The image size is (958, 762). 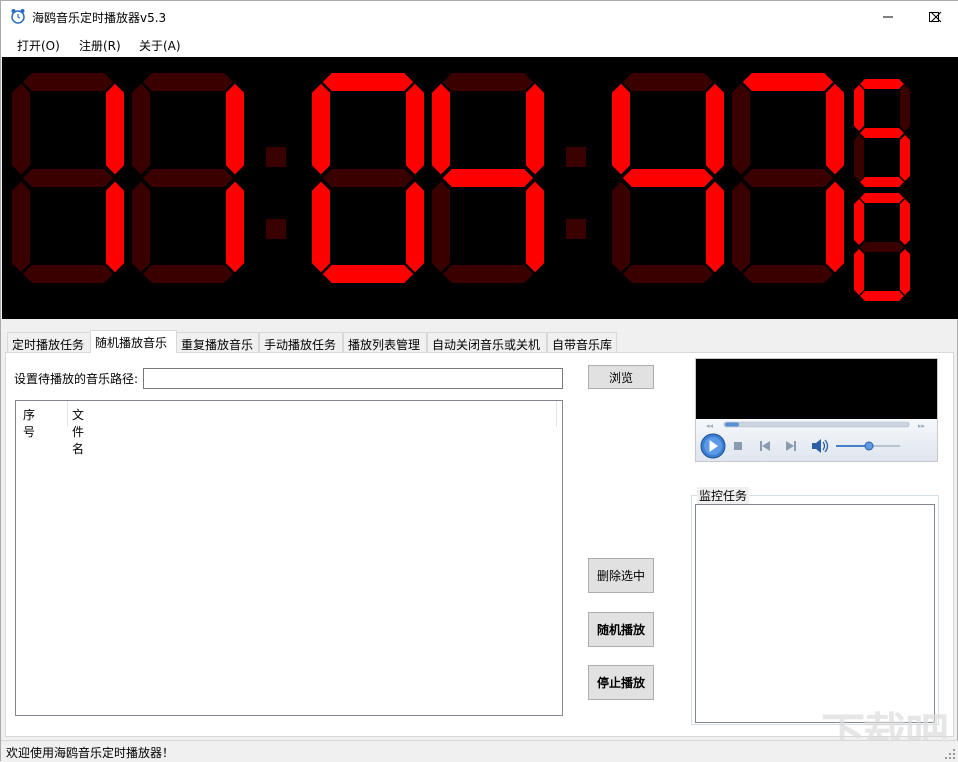 I want to click on menu-register: 注册(R), so click(x=100, y=45).